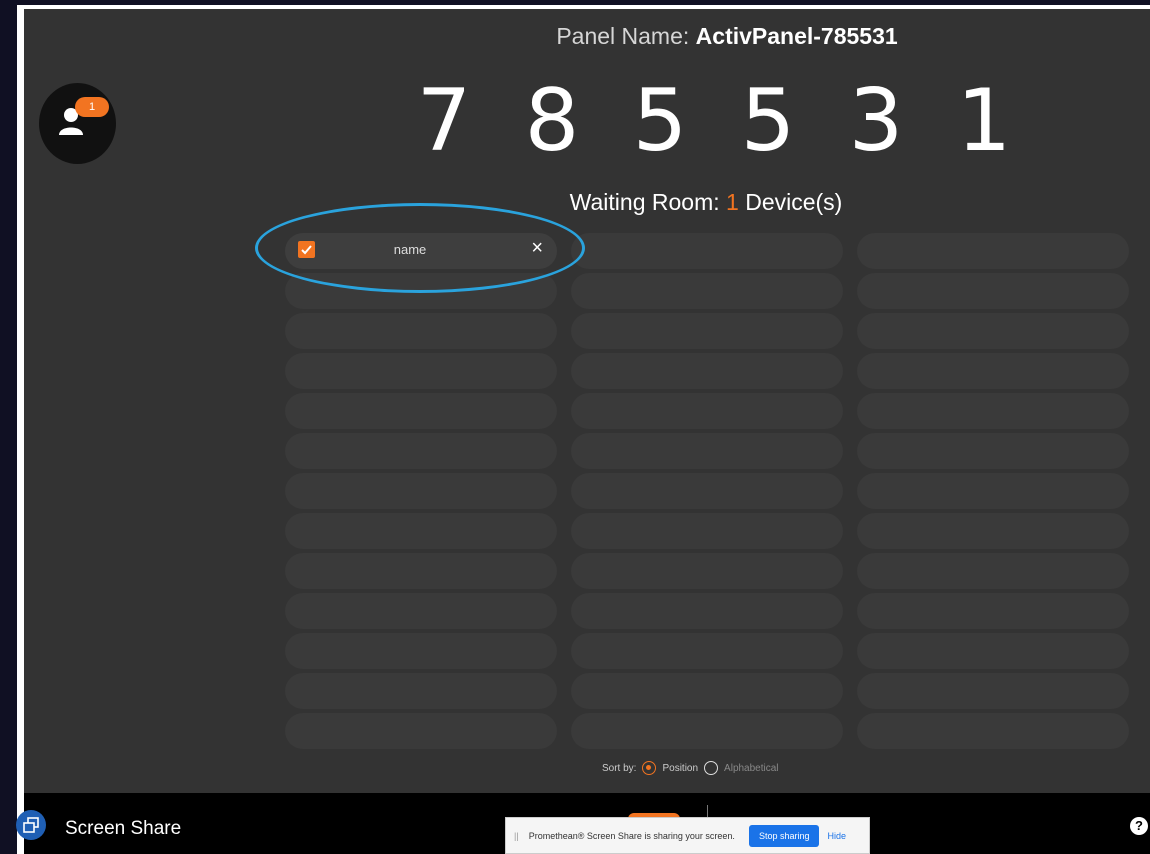 This screenshot has height=854, width=1150. I want to click on sort-position-radio, so click(649, 768).